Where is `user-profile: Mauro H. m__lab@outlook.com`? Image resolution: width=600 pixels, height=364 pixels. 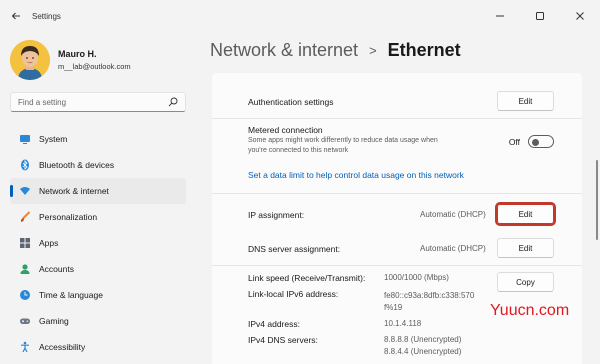 user-profile: Mauro H. m__lab@outlook.com is located at coordinates (70, 60).